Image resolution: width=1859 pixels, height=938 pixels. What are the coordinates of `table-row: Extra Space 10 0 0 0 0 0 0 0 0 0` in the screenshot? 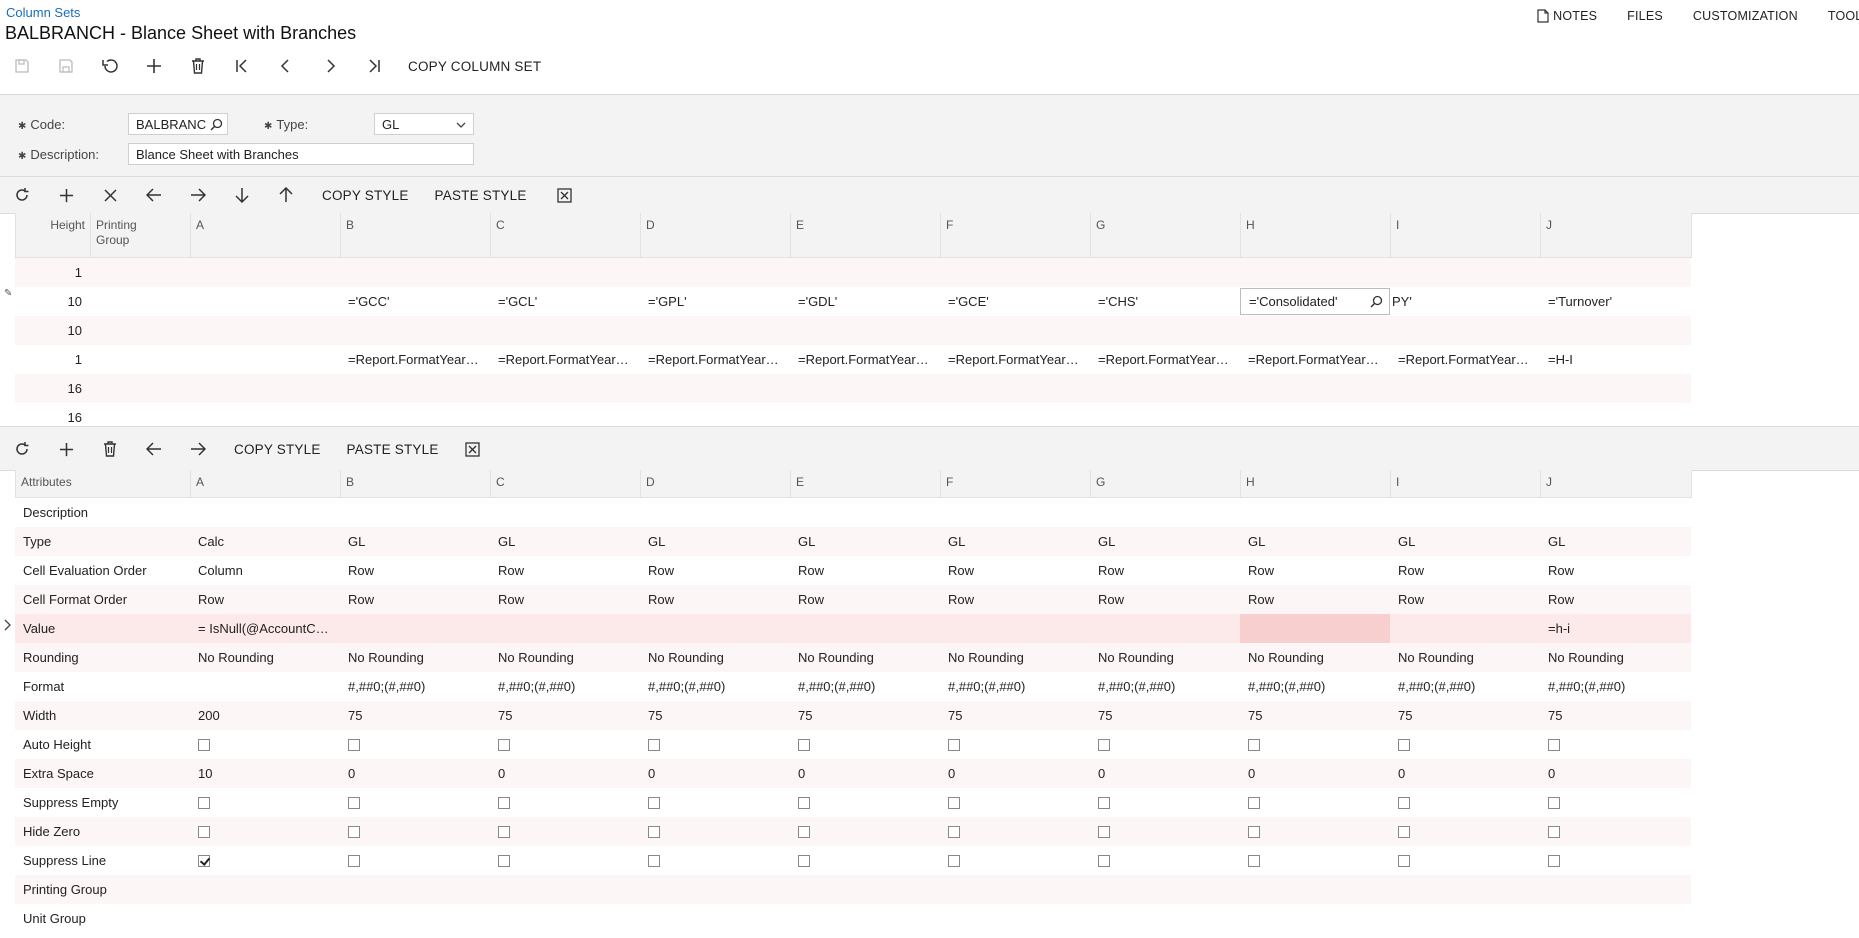 It's located at (853, 773).